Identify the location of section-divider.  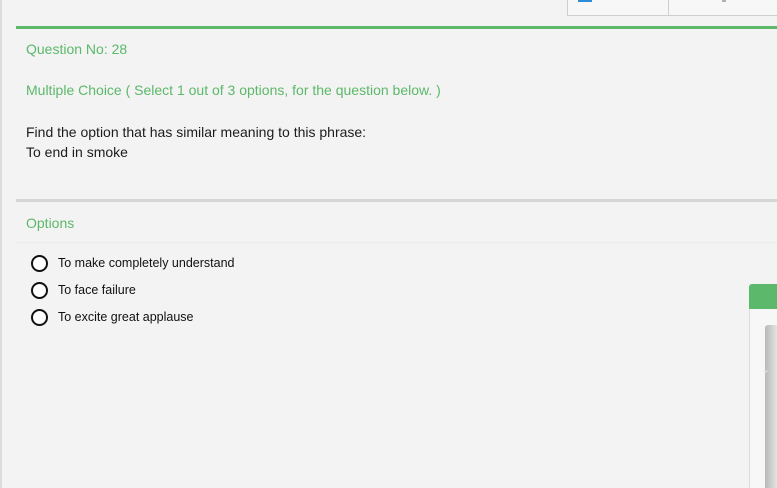
(396, 200).